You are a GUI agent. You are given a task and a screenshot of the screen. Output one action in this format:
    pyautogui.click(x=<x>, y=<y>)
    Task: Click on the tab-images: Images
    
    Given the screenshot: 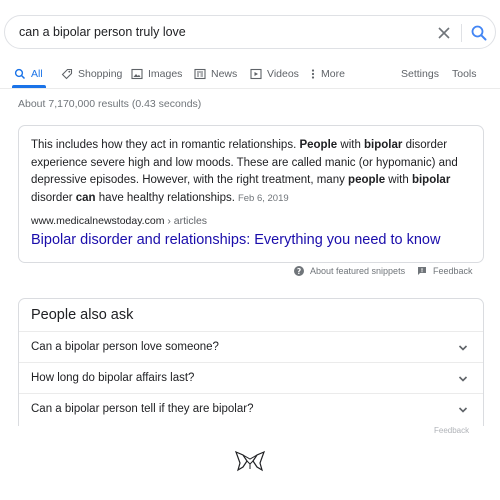 What is the action you would take?
    pyautogui.click(x=156, y=74)
    